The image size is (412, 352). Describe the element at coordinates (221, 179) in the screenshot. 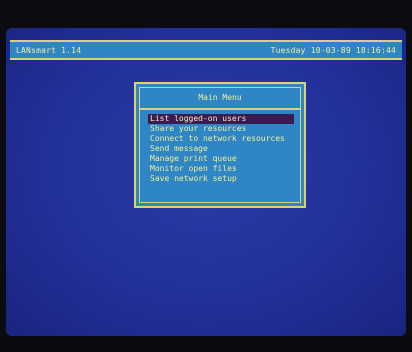

I see `menu-item-save-network-setup: Save network setup` at that location.